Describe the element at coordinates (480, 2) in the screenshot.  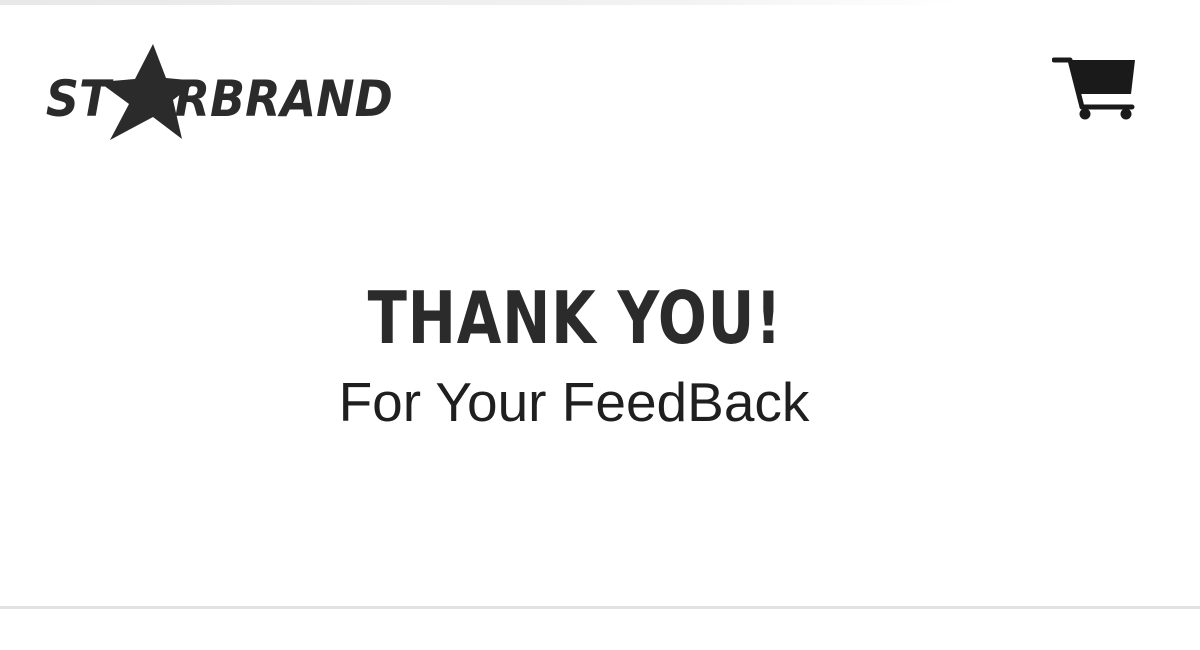
I see `top-edge-shadow` at that location.